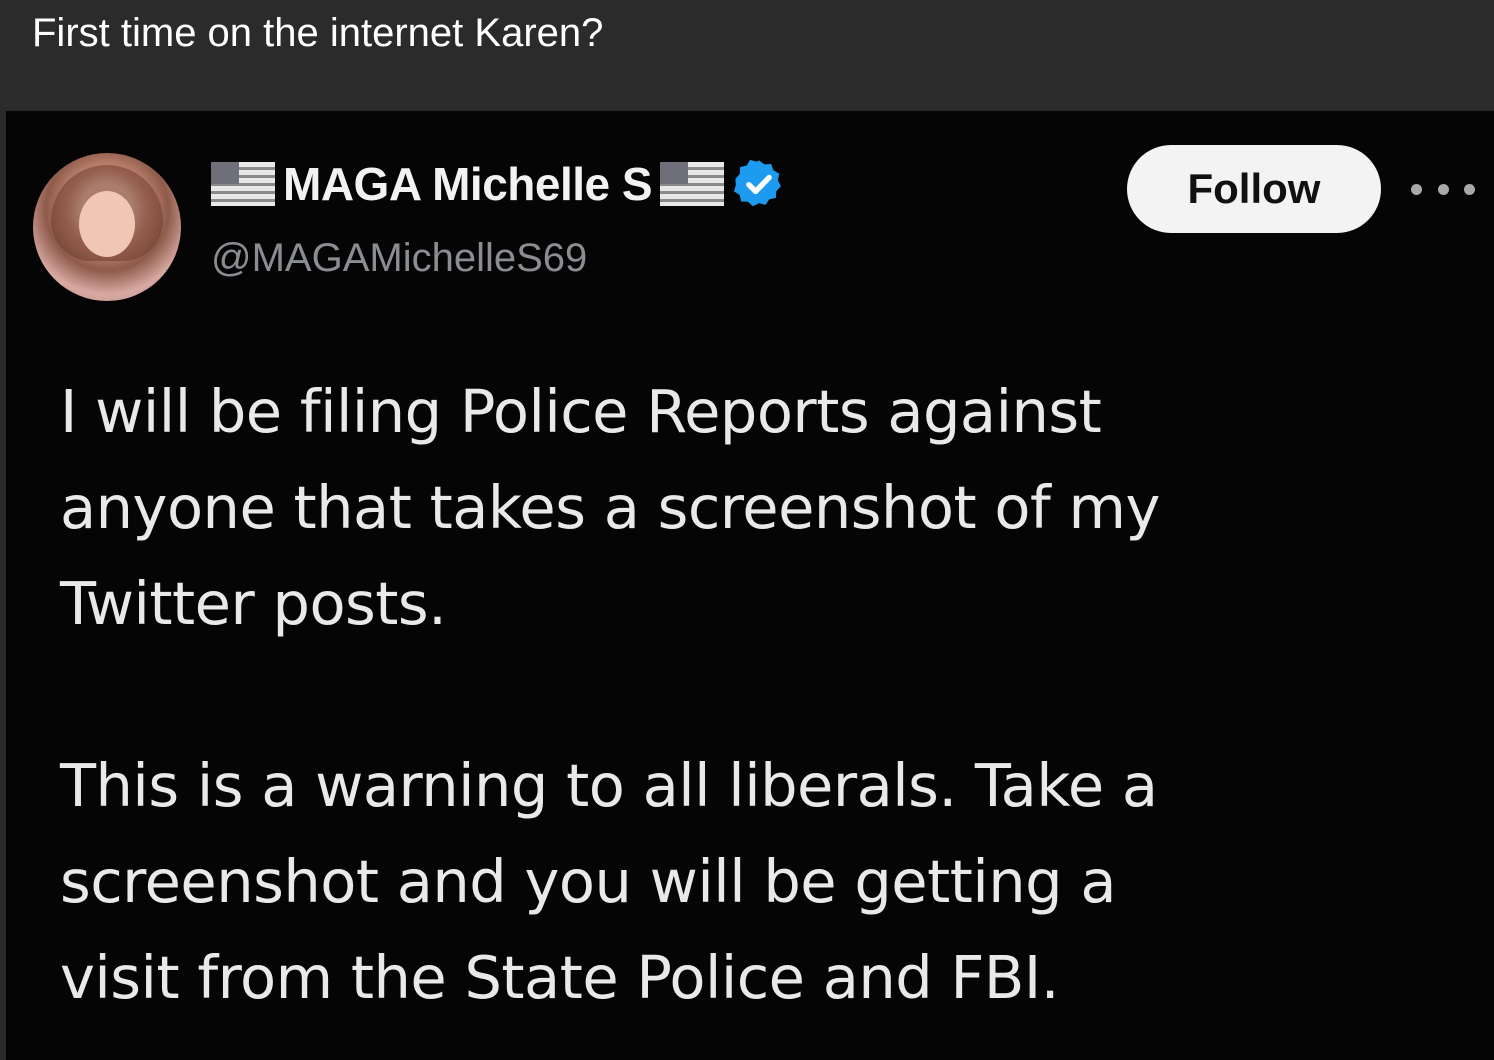 This screenshot has height=1060, width=1494. I want to click on verified-badge-icon, so click(759, 184).